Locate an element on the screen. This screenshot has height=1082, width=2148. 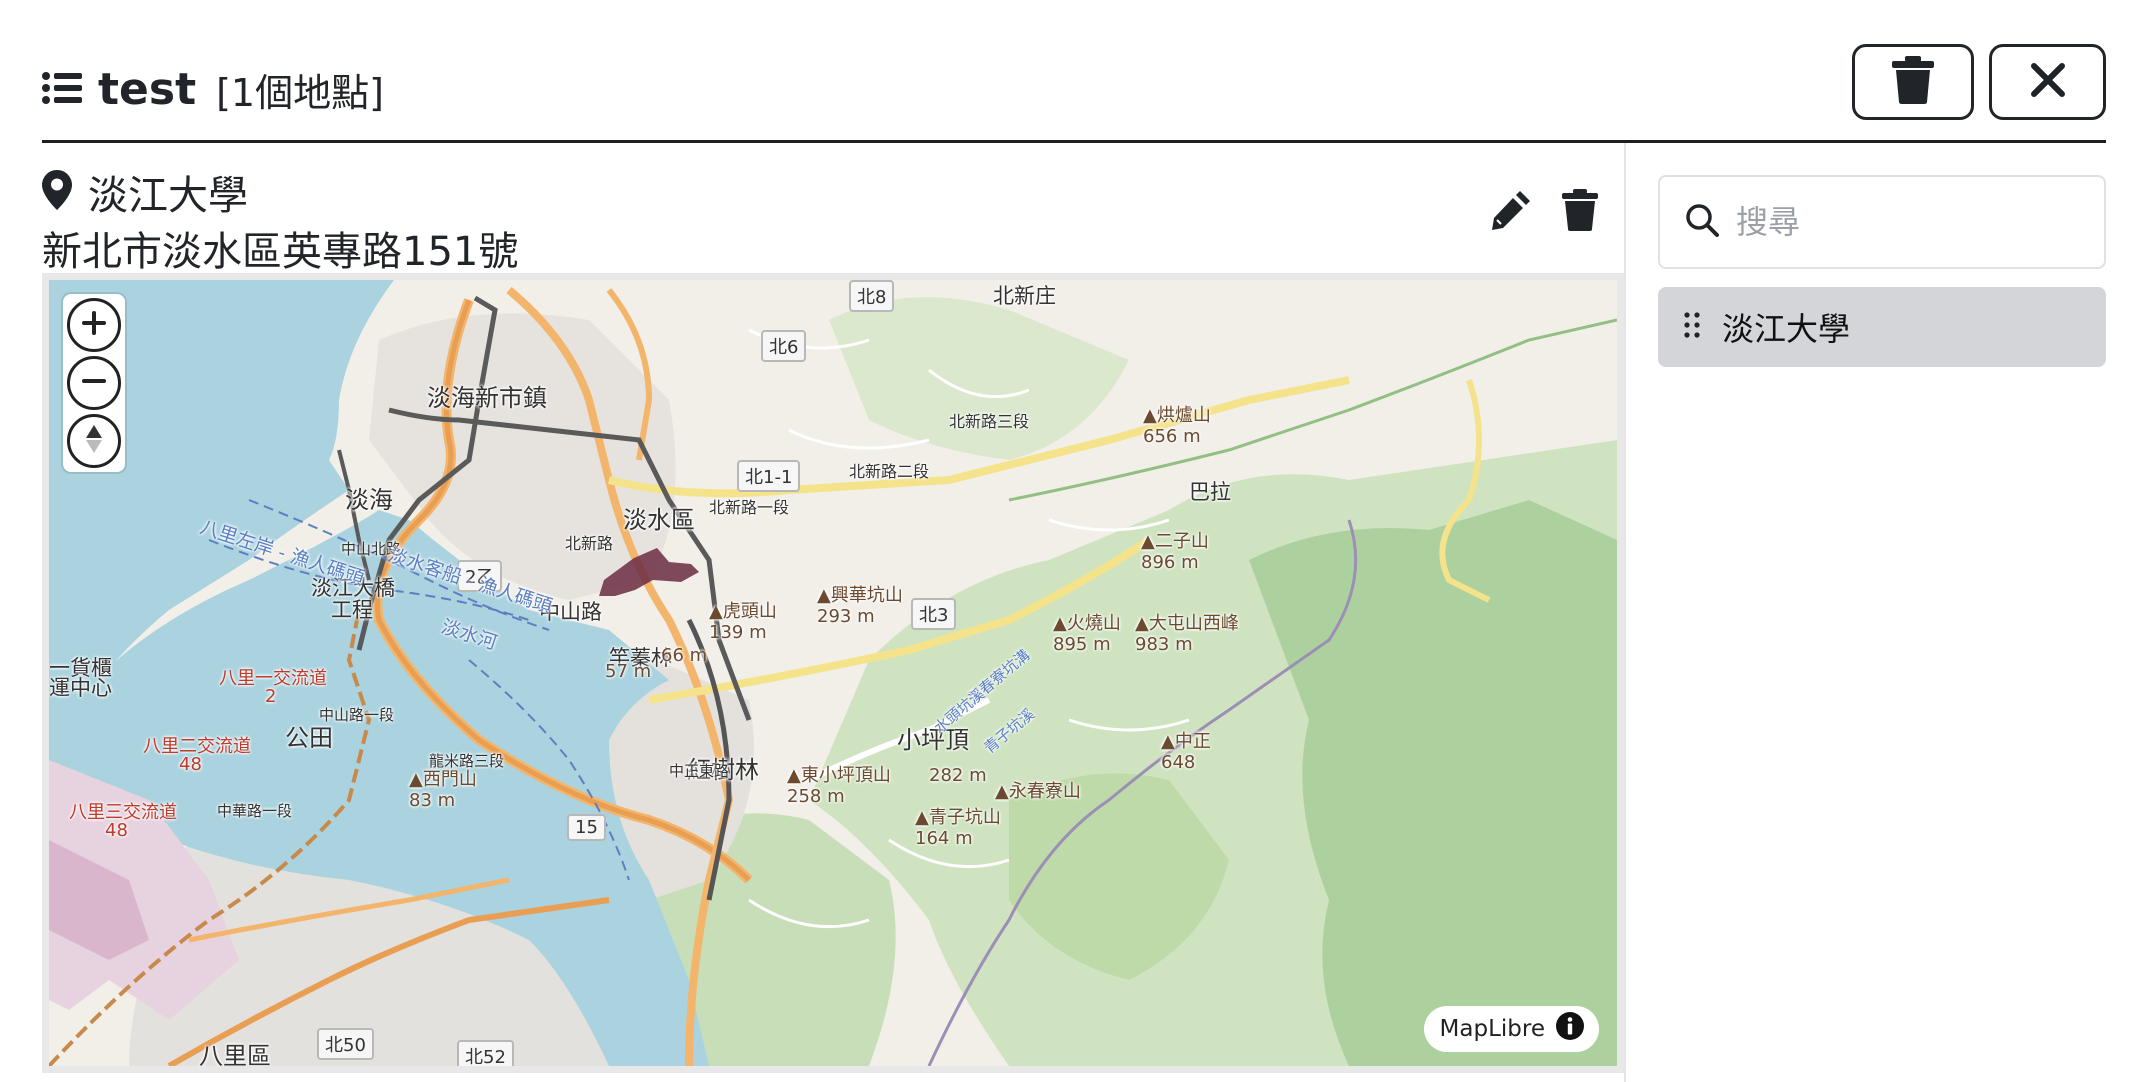
peak-elevation: 139 m is located at coordinates (738, 632).